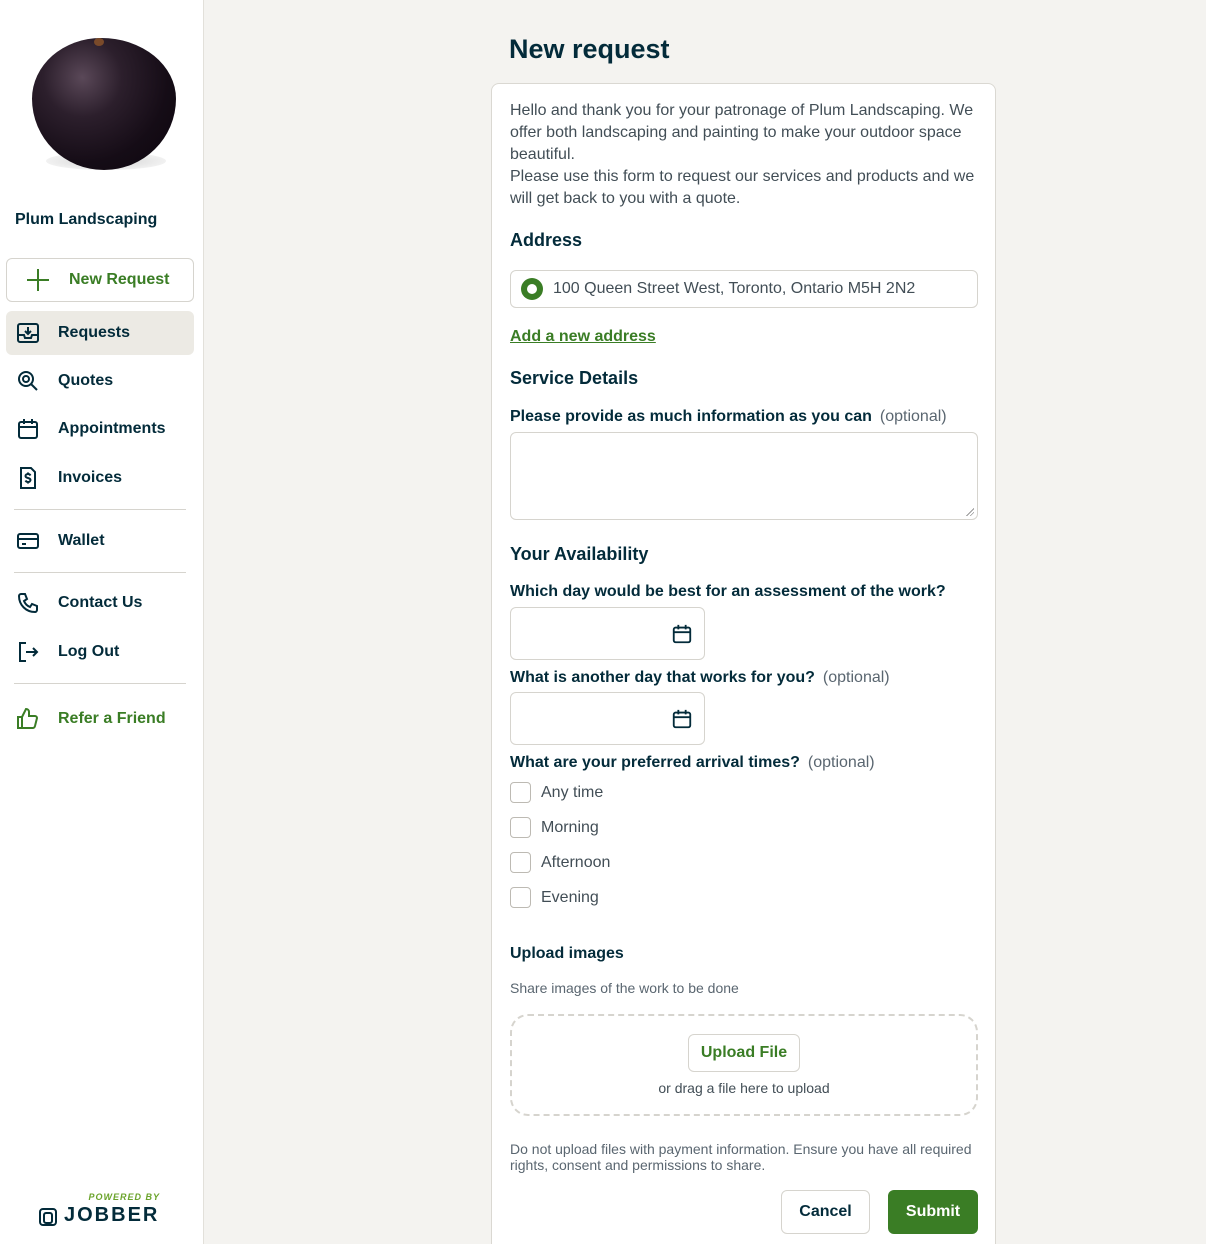 The image size is (1206, 1244). What do you see at coordinates (576, 862) in the screenshot?
I see `checkbox-label: Afternoon` at bounding box center [576, 862].